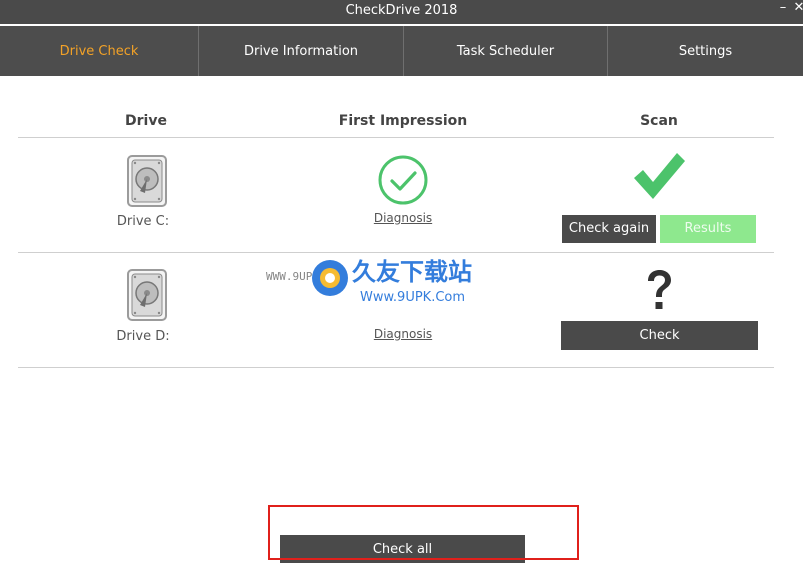 This screenshot has width=803, height=569. What do you see at coordinates (609, 229) in the screenshot?
I see `check-again-button: Check again` at bounding box center [609, 229].